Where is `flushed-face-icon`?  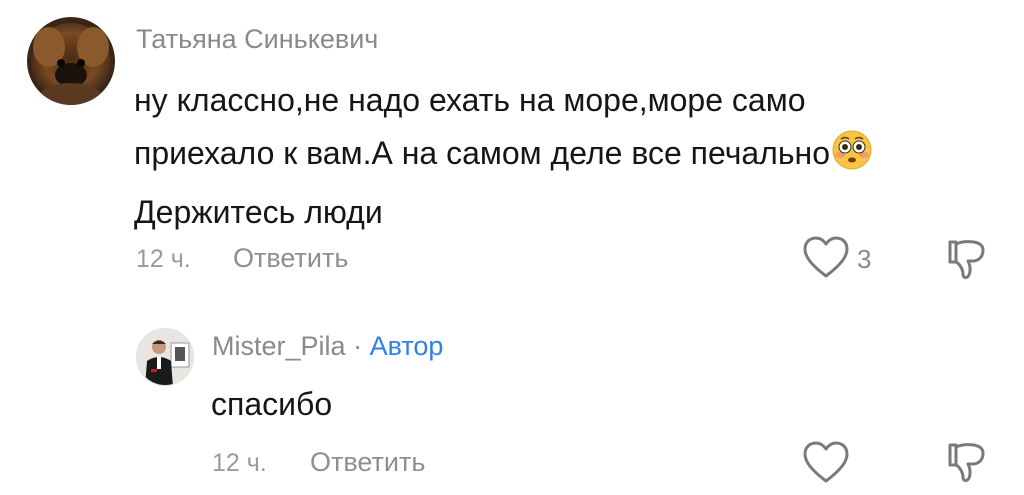
flushed-face-icon is located at coordinates (852, 158).